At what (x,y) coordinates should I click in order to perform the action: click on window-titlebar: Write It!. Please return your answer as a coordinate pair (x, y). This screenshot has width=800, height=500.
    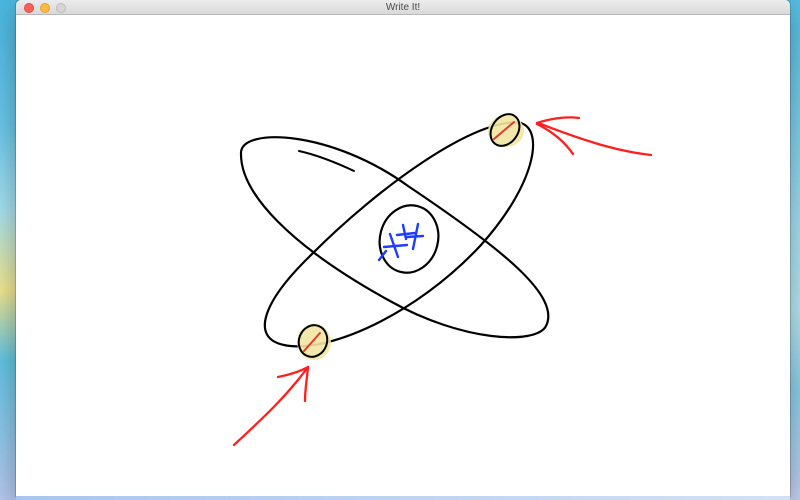
    Looking at the image, I should click on (403, 7).